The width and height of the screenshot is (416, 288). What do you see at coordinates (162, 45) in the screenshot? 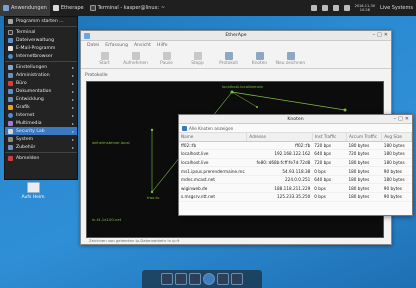
I see `menu-help: Hilfe` at bounding box center [162, 45].